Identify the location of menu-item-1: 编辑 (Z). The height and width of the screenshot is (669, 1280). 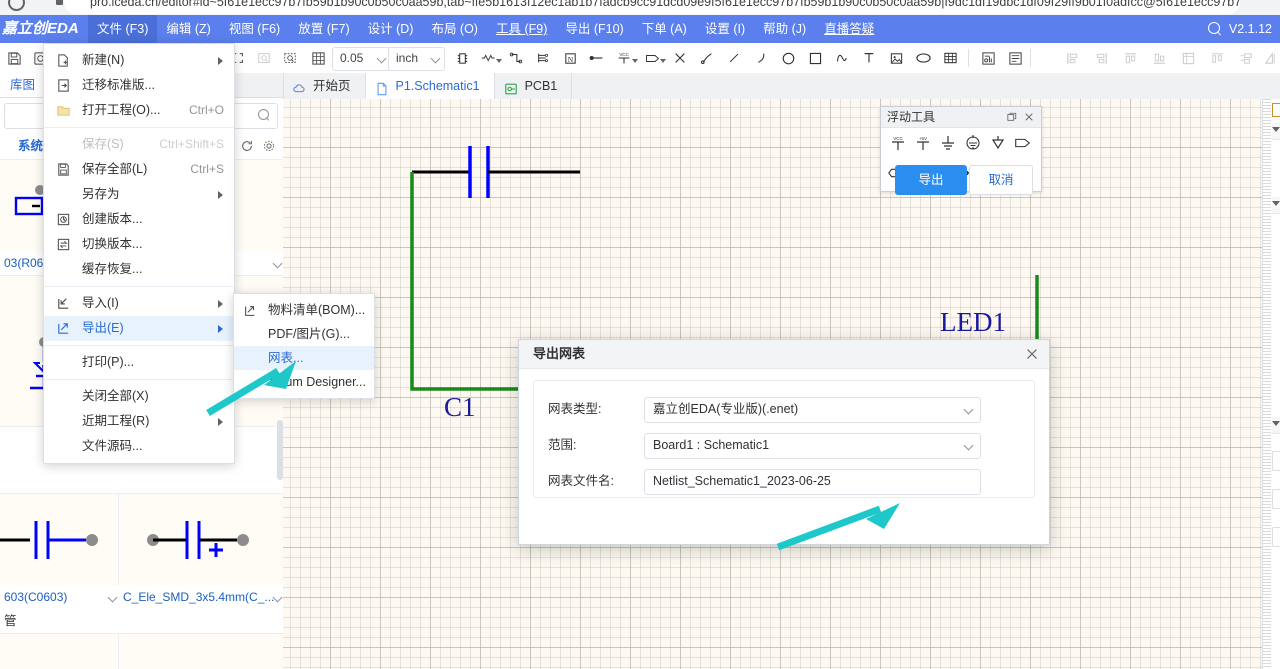
(188, 29).